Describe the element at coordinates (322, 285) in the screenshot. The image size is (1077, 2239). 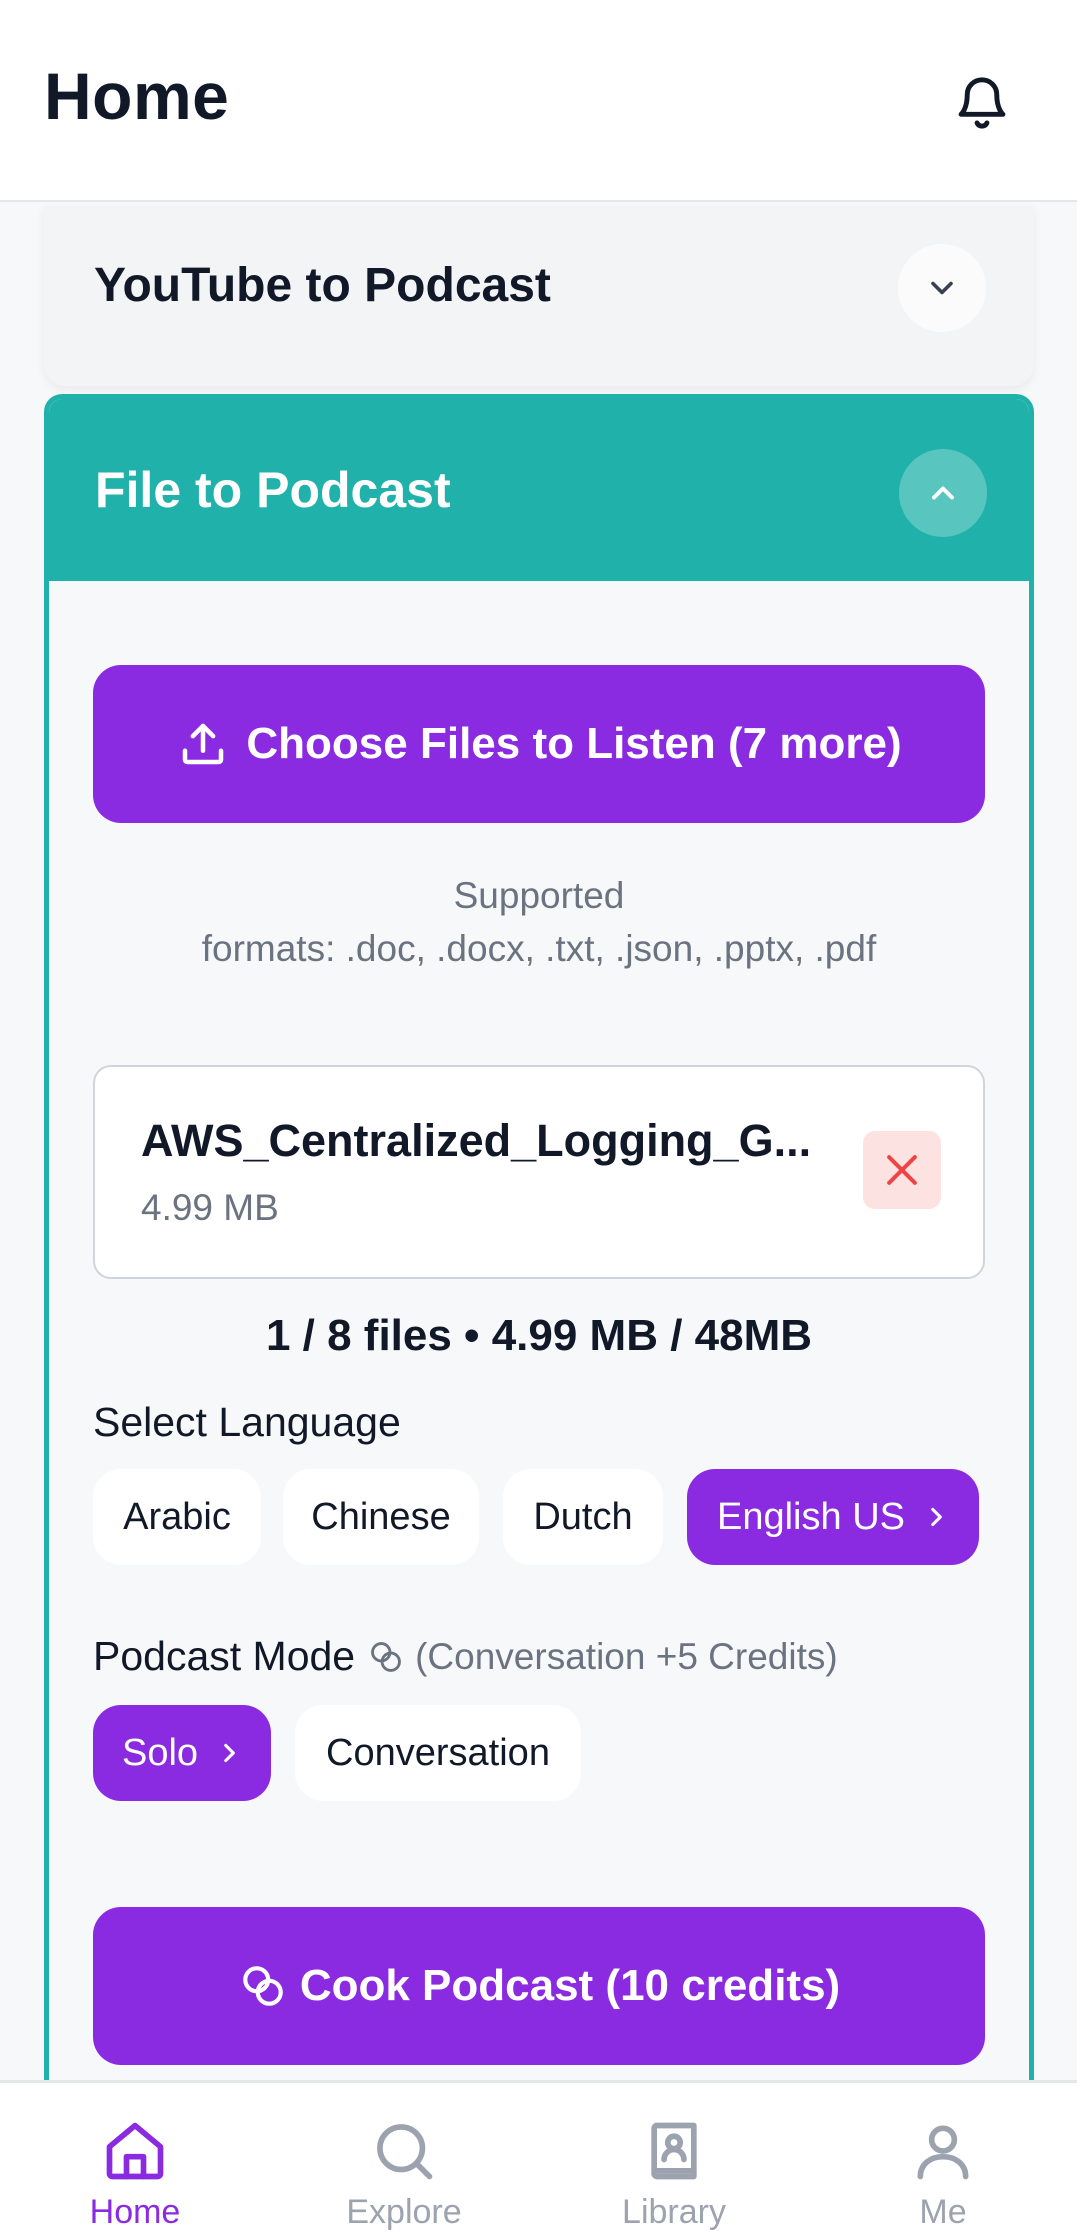
I see `youtube-section-title: YouTube to Podcast` at that location.